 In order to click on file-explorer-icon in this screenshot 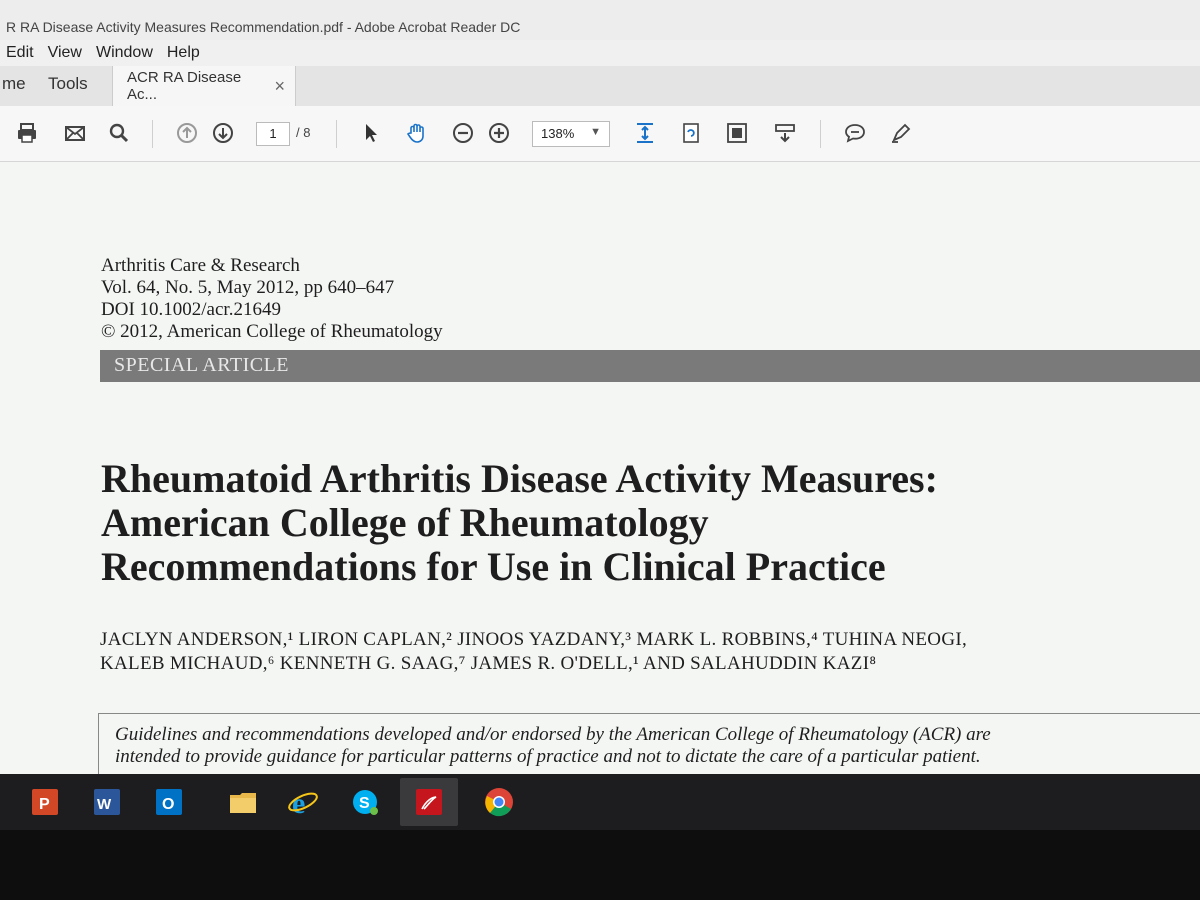, I will do `click(243, 802)`.